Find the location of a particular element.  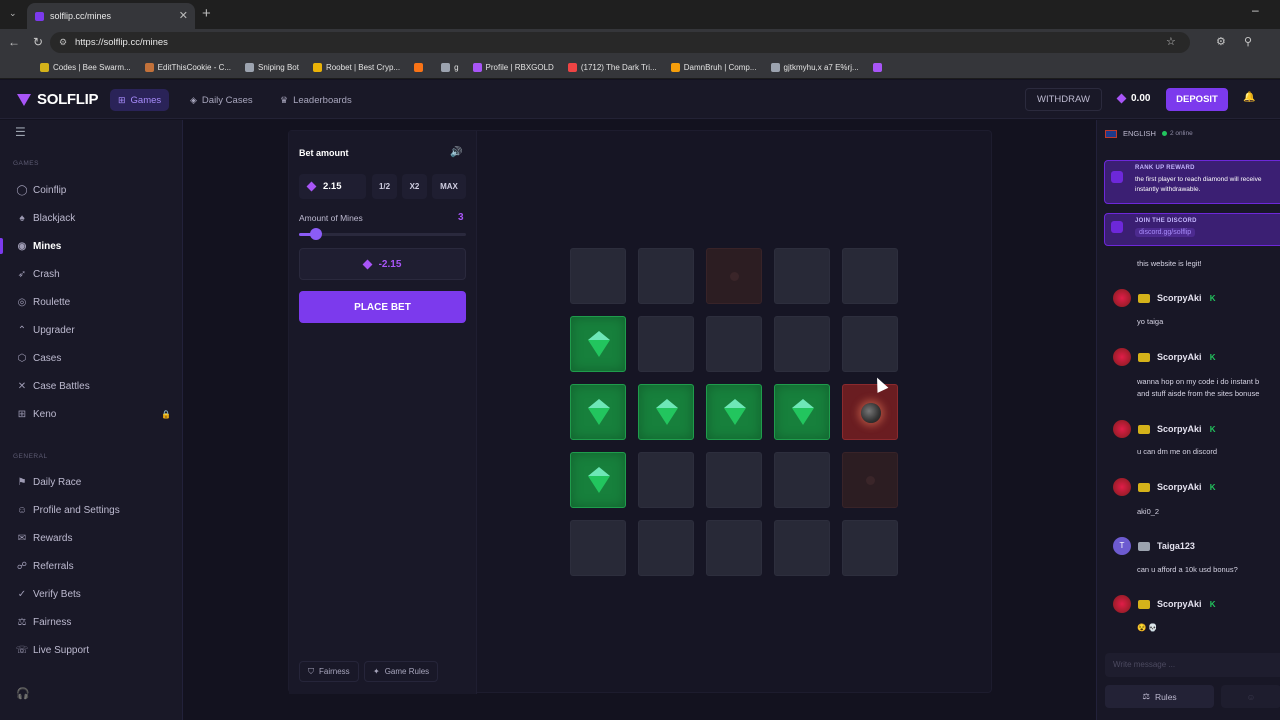

mines-slider-knob is located at coordinates (315, 234).